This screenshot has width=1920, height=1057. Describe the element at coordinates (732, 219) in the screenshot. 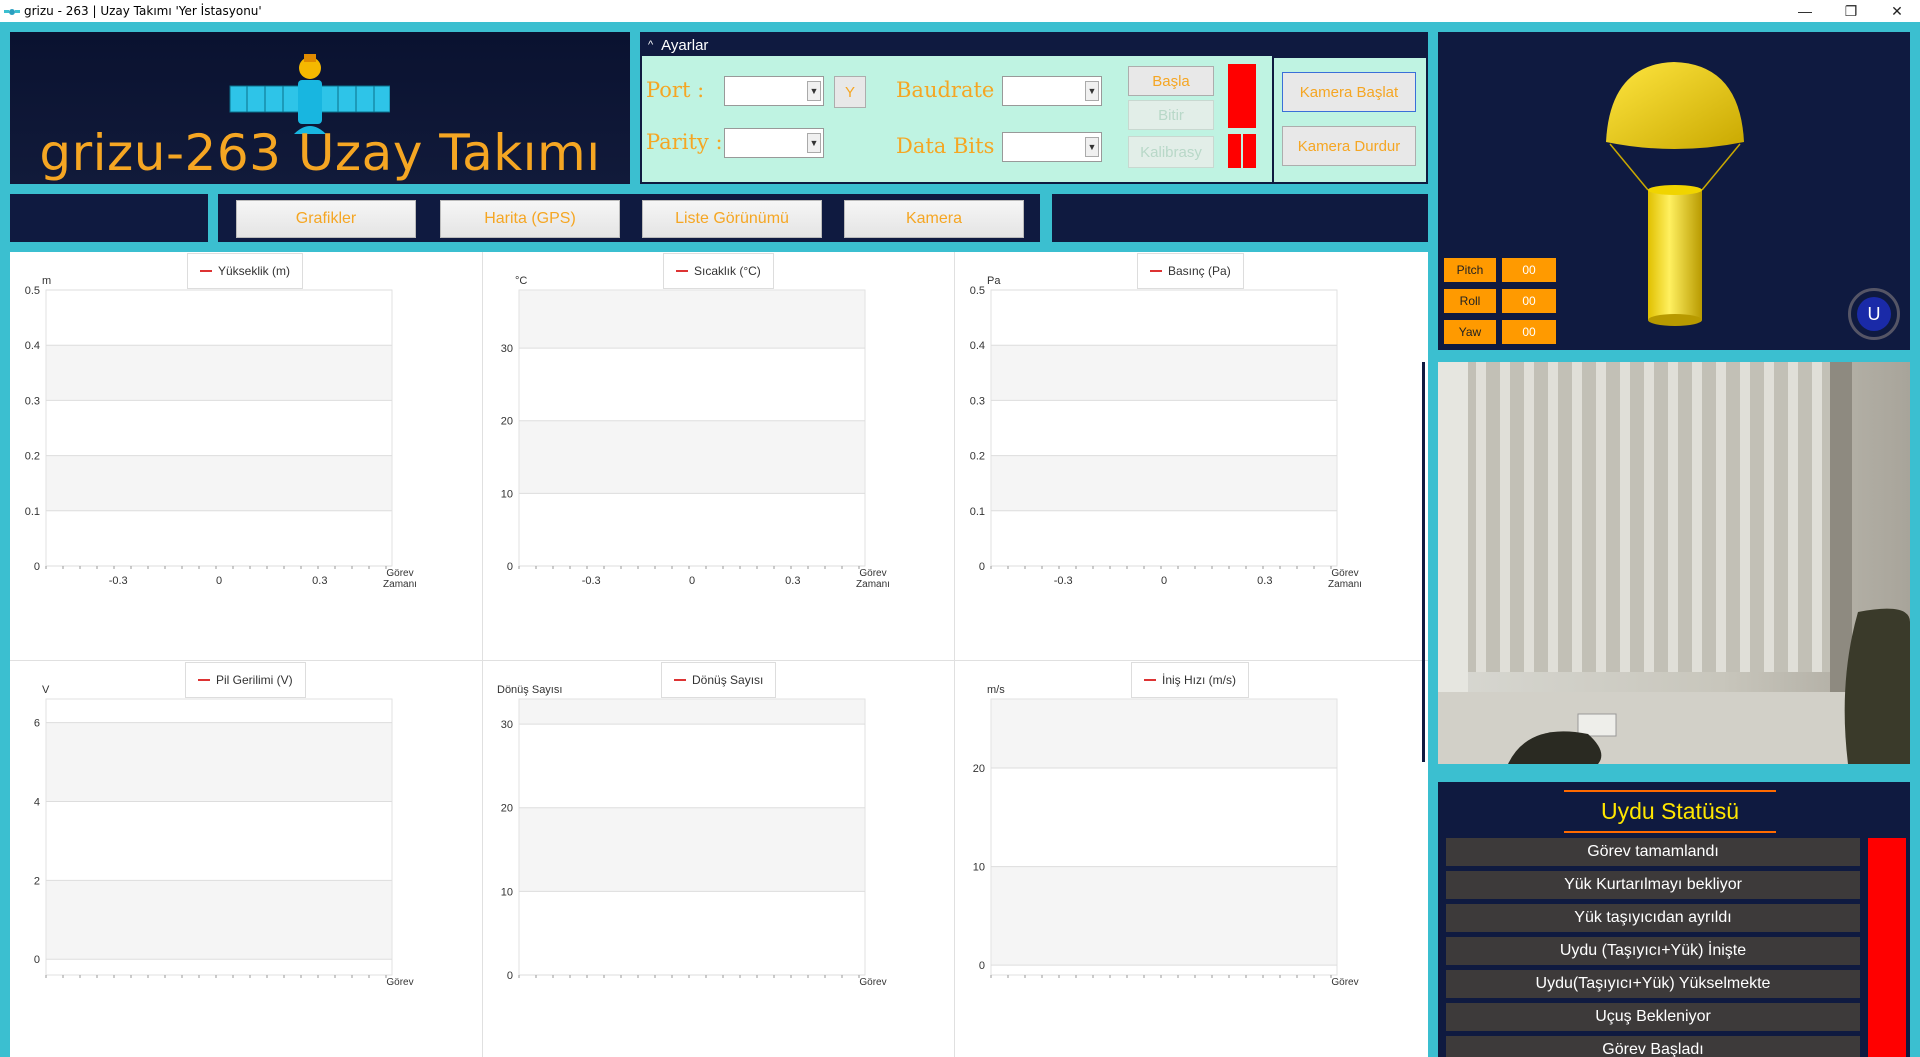

I see `tab-list-view: Liste Görünümü` at that location.